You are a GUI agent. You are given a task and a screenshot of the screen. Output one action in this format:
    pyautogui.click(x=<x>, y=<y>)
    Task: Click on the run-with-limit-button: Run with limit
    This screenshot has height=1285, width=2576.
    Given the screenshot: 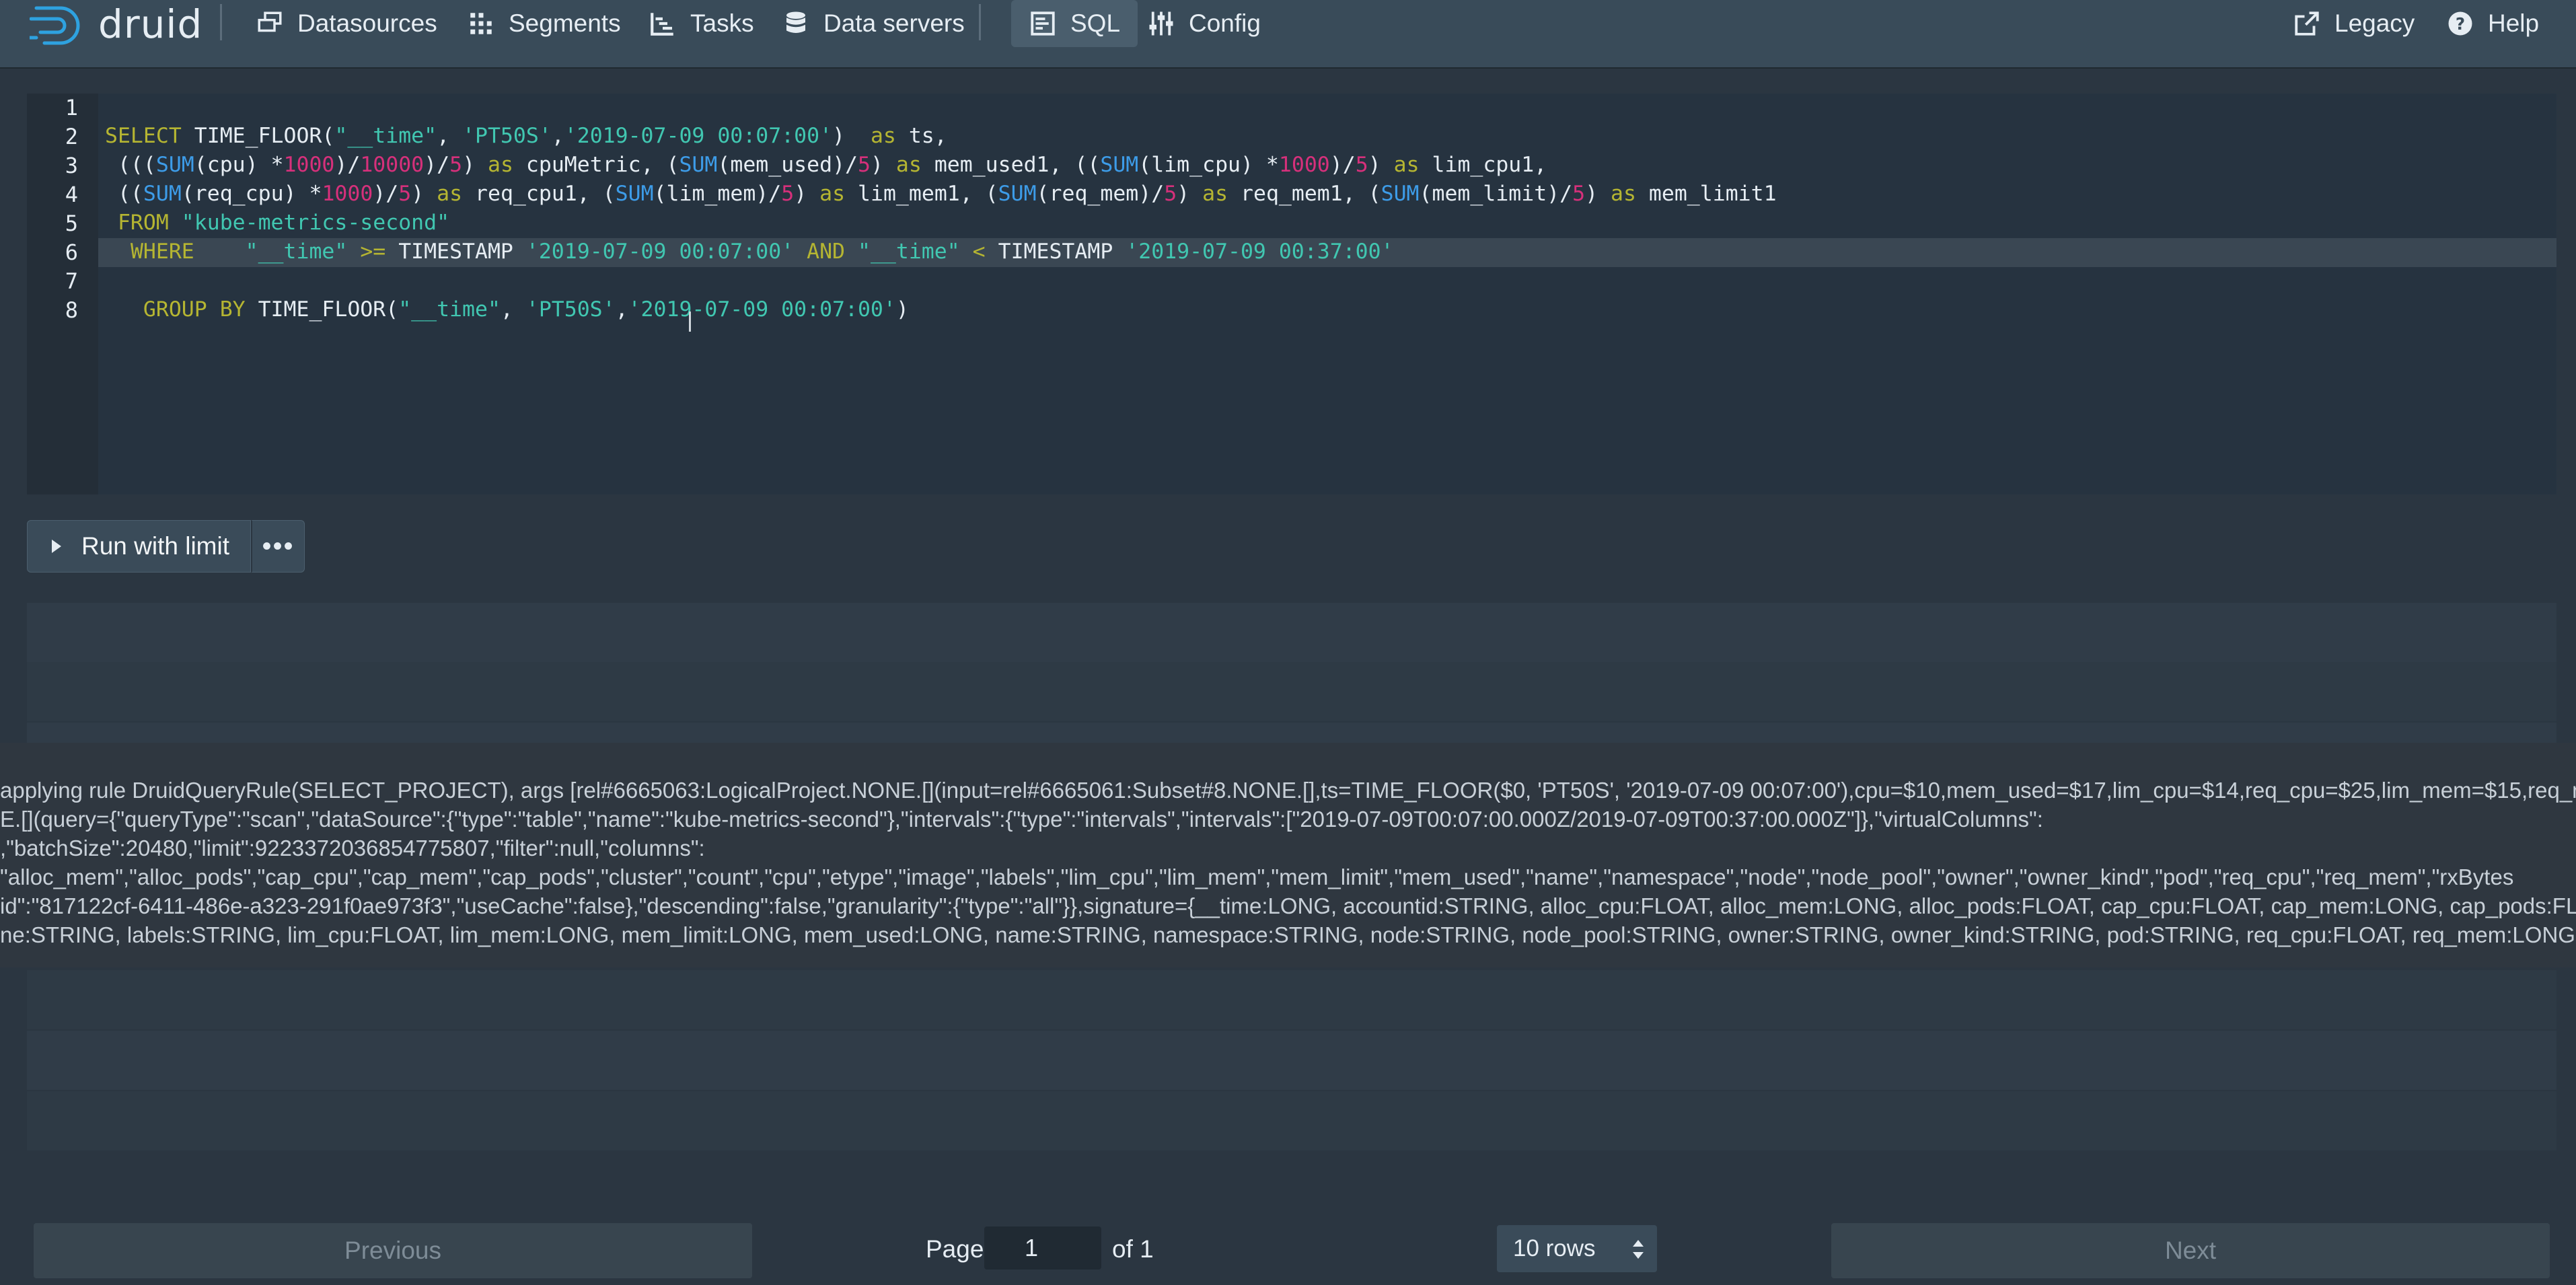 What is the action you would take?
    pyautogui.click(x=139, y=546)
    